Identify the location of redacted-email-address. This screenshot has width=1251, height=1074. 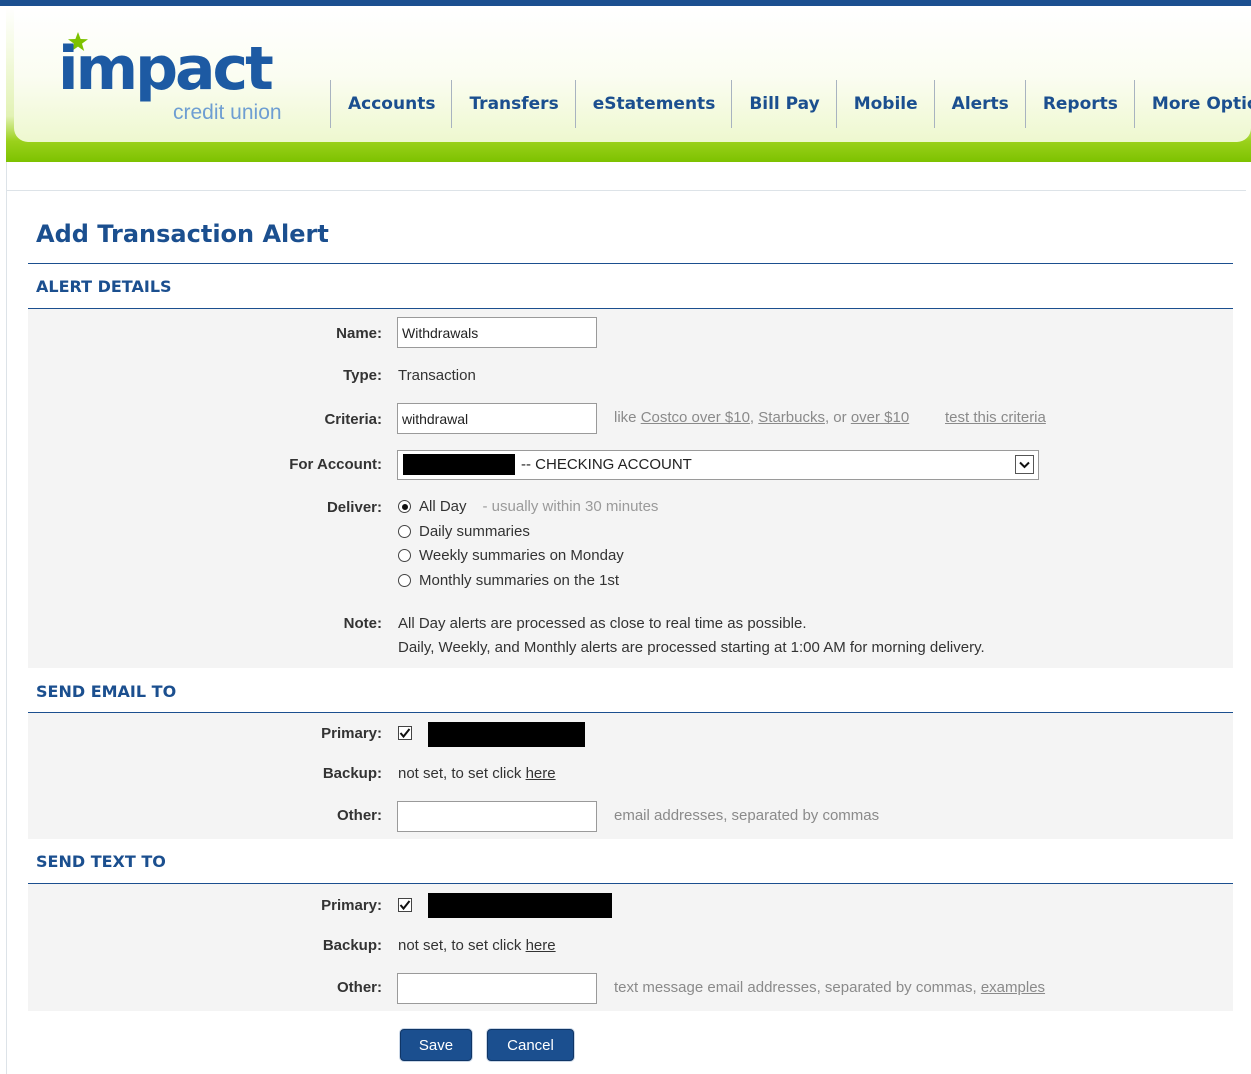
(506, 734).